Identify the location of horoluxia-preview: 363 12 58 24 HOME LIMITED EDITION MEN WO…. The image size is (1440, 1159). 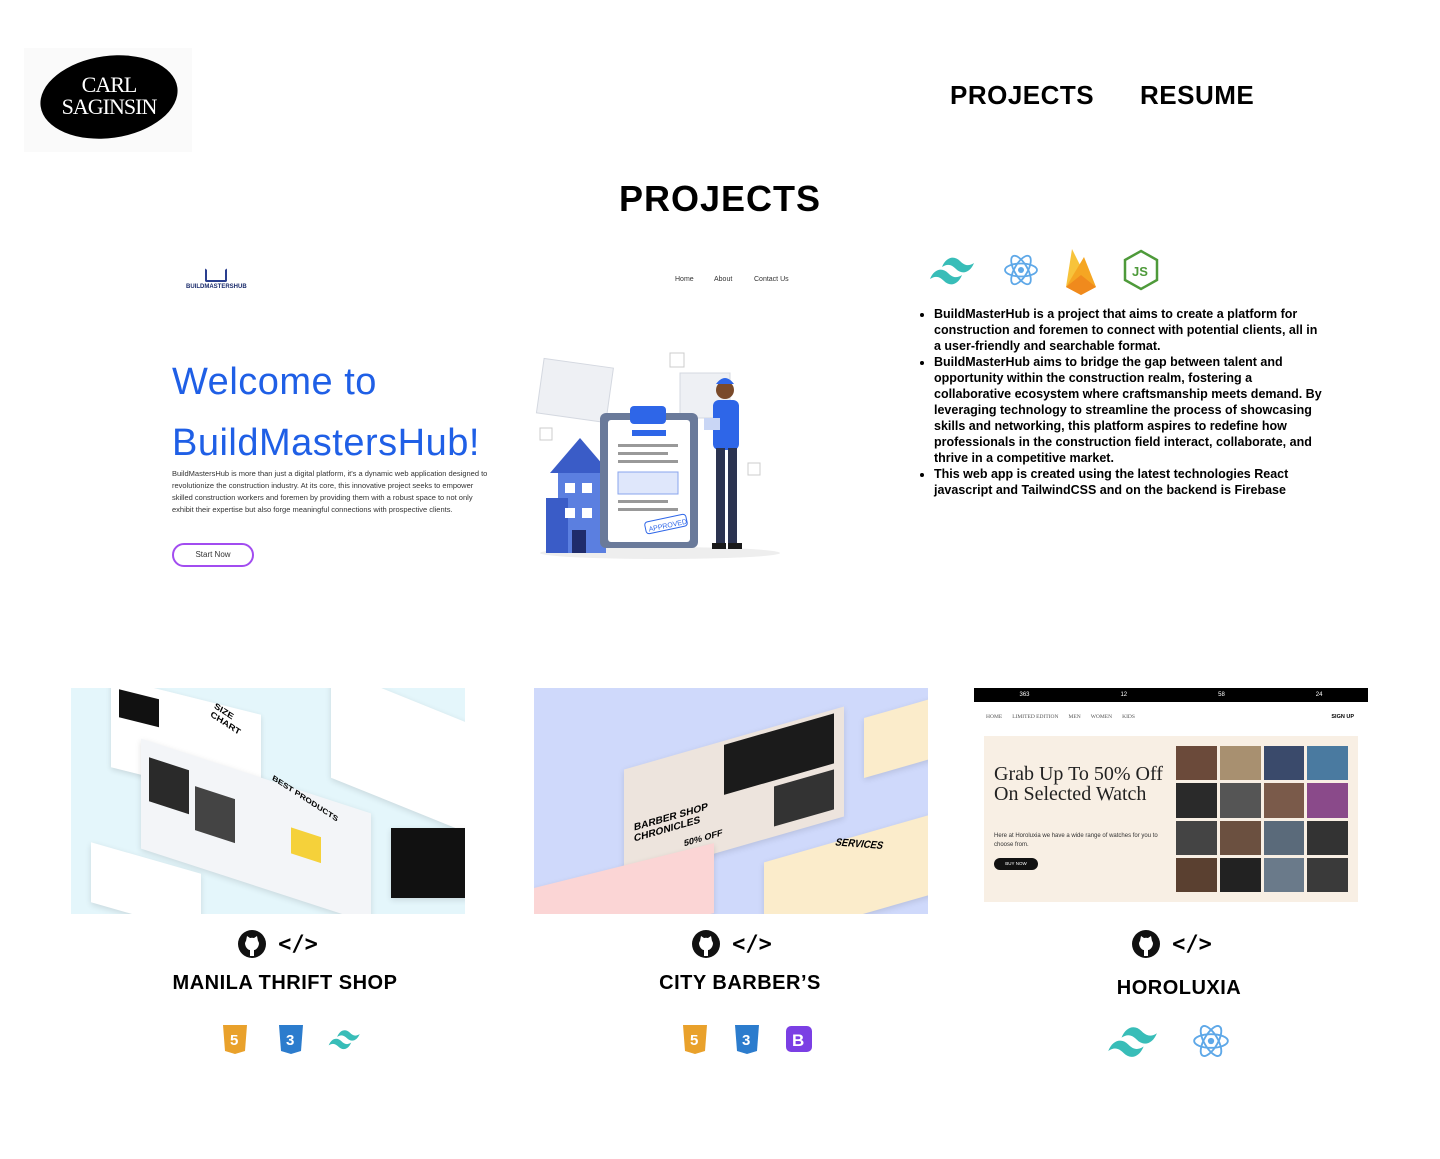
(1171, 801).